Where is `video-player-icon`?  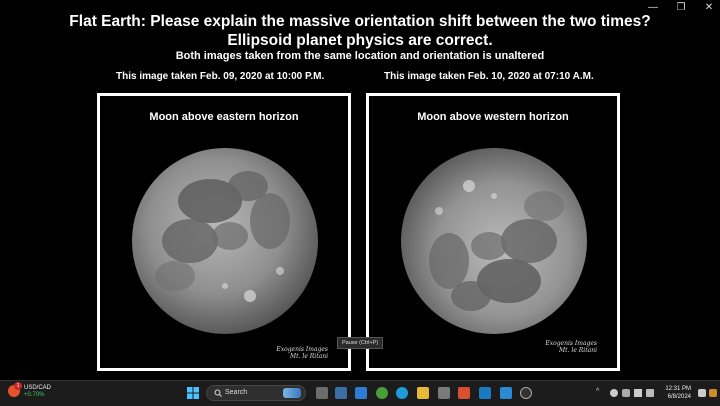 video-player-icon is located at coordinates (526, 393).